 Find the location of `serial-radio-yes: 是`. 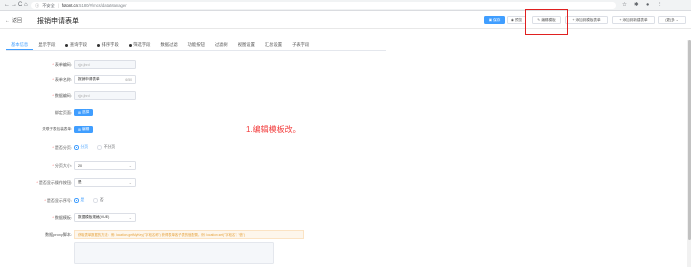

serial-radio-yes: 是 is located at coordinates (79, 200).